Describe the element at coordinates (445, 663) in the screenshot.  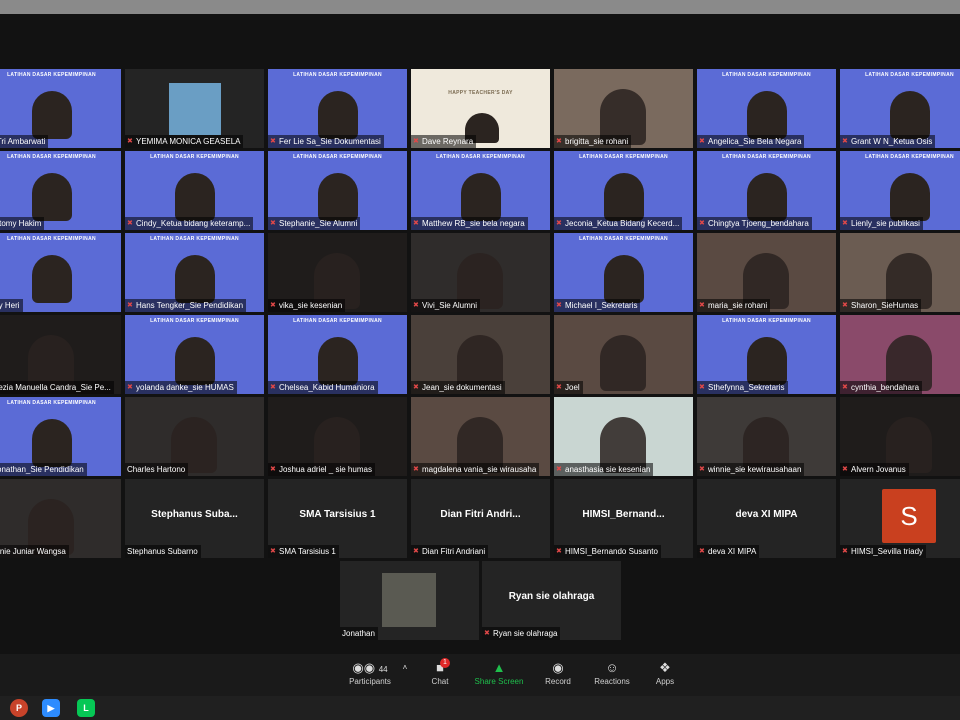
I see `chat-badge: 1` at that location.